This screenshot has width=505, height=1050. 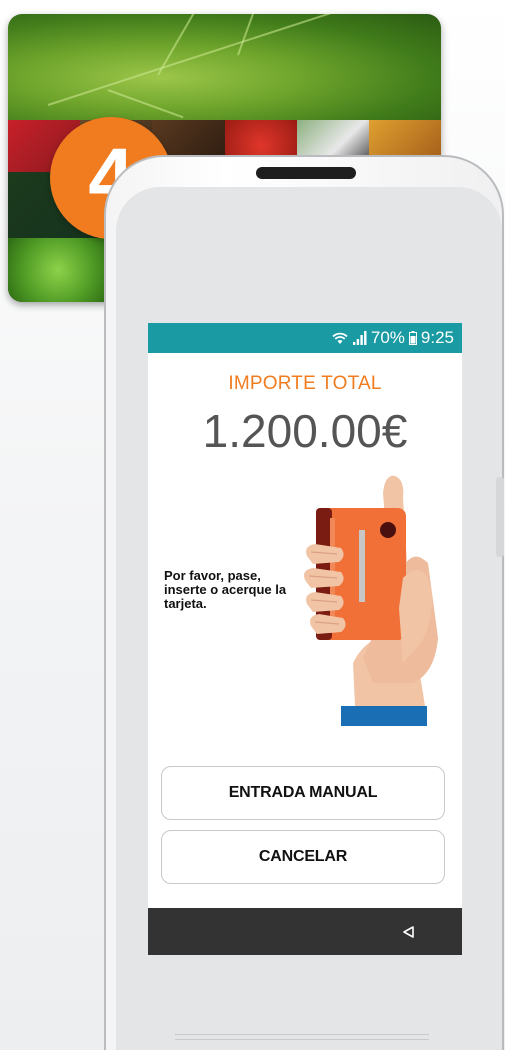 I want to click on phone-speaker, so click(x=306, y=173).